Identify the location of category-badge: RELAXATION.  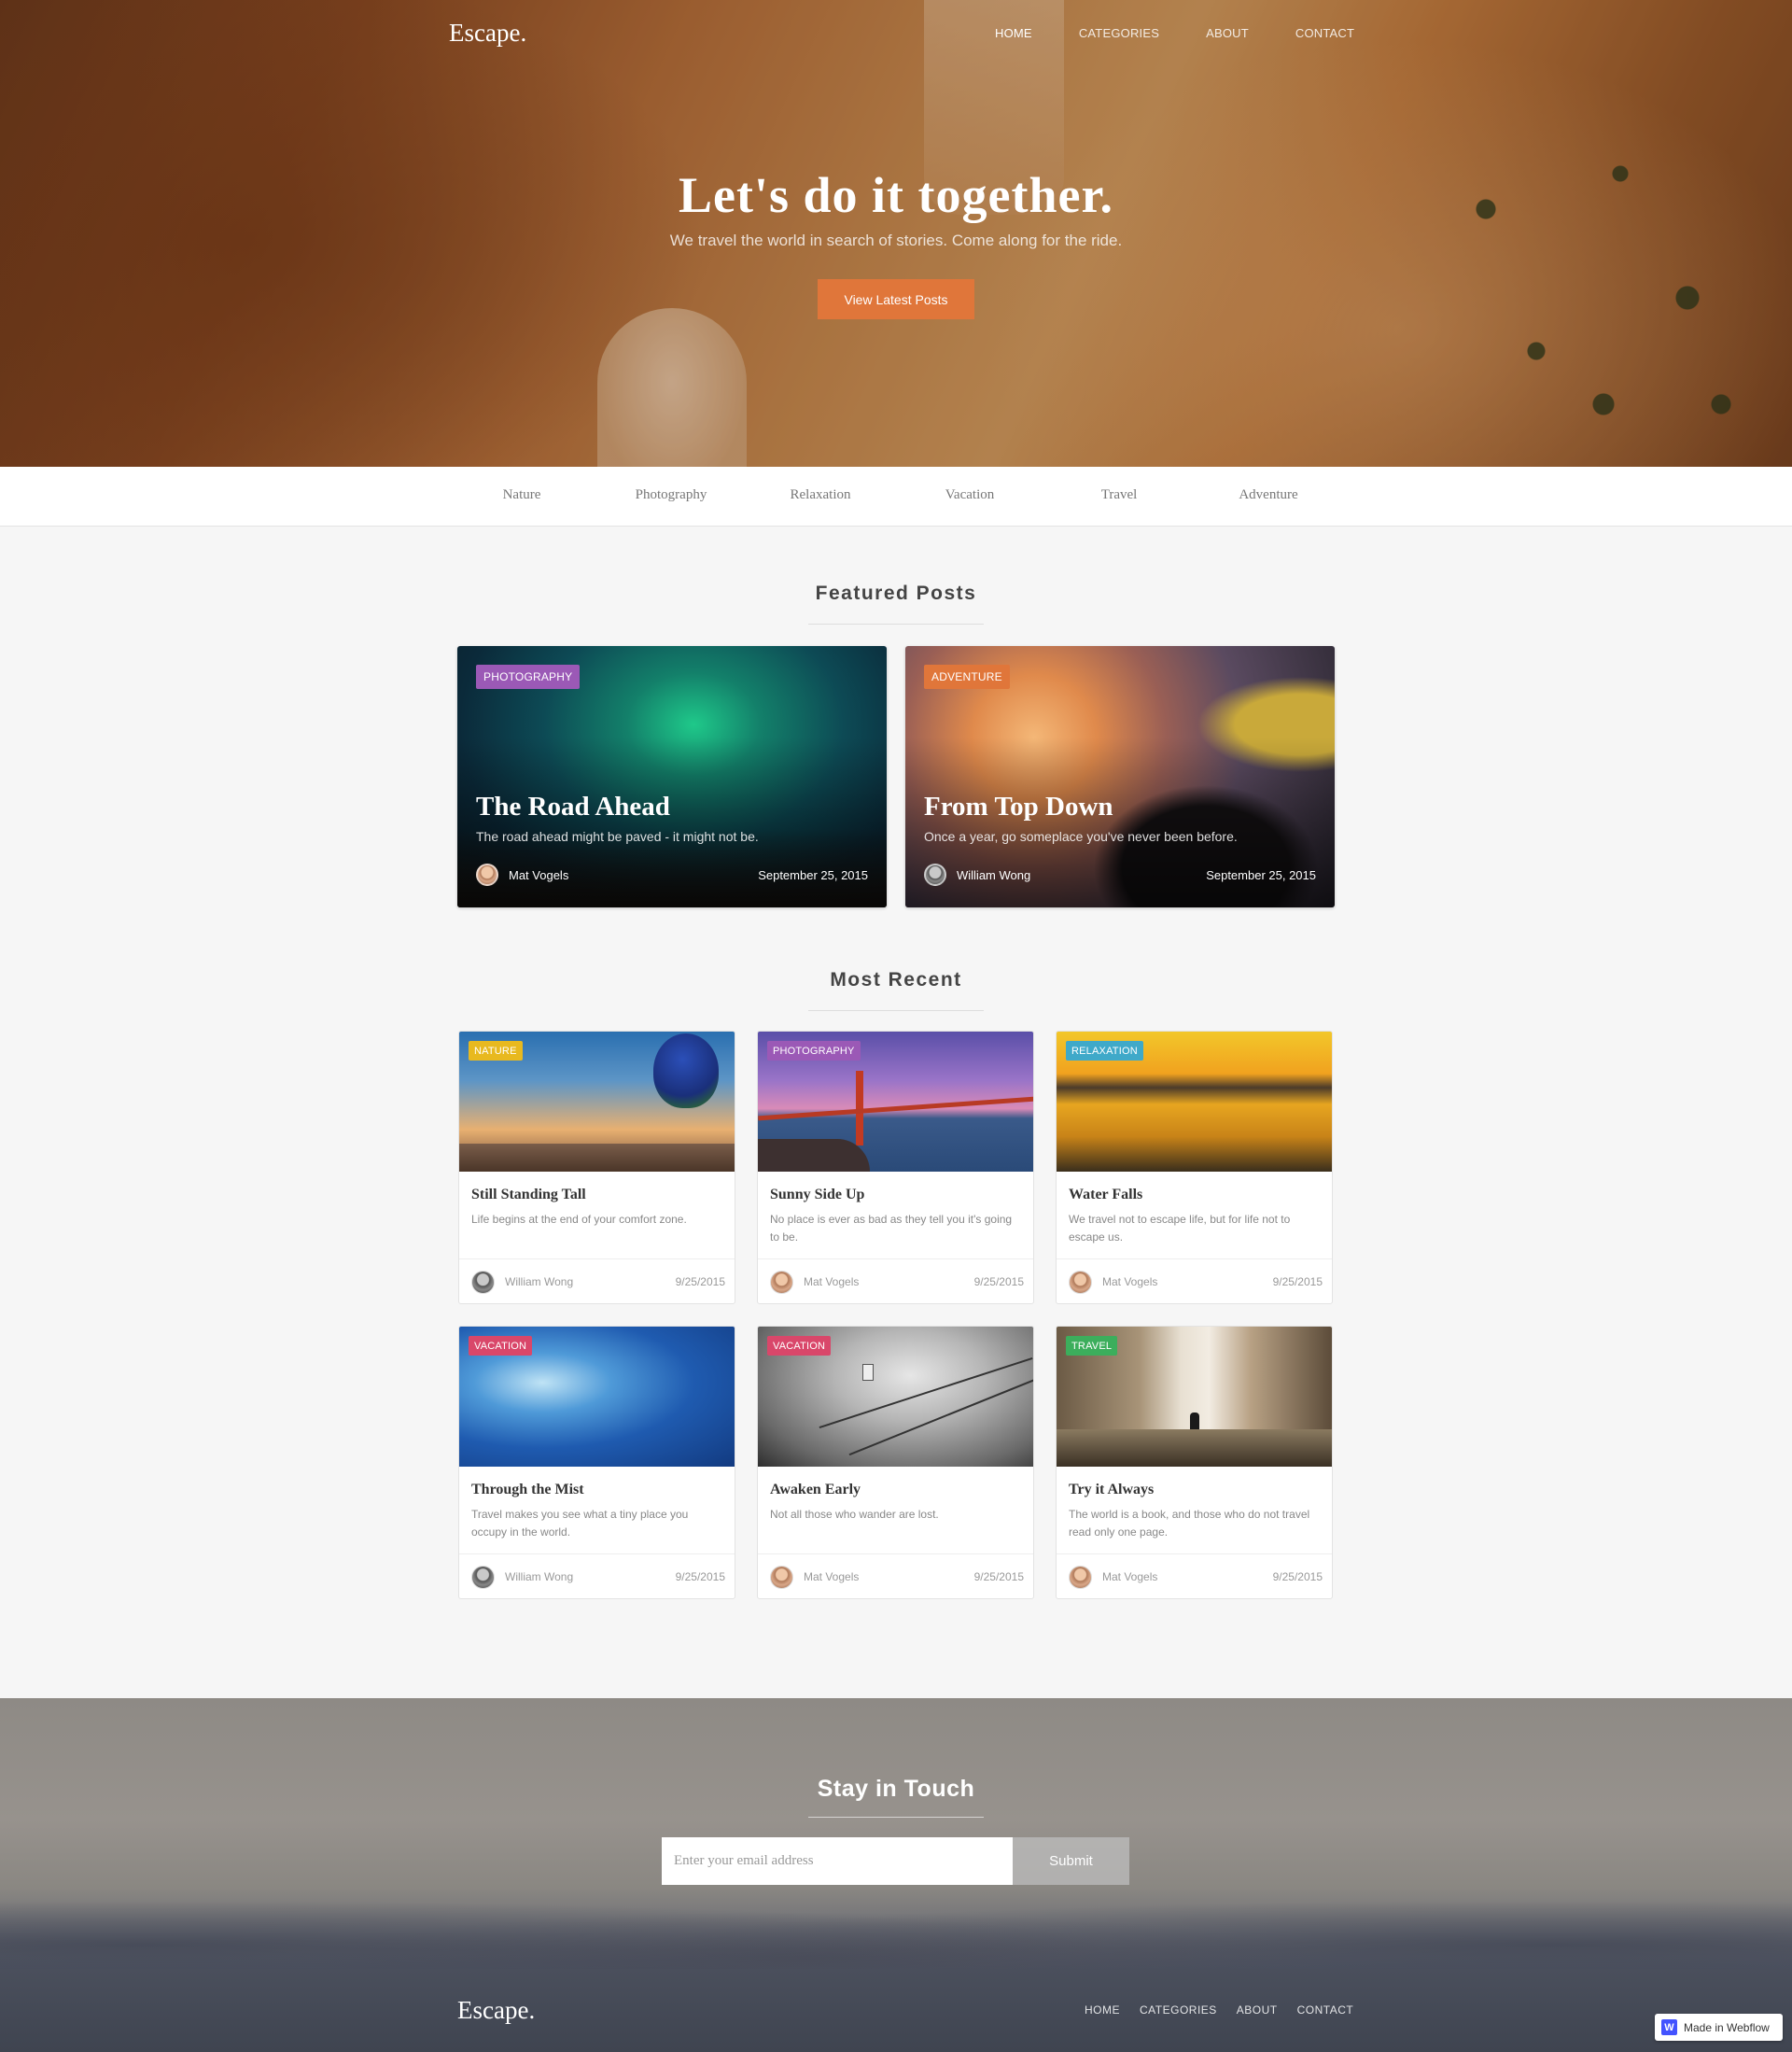
(1104, 1051).